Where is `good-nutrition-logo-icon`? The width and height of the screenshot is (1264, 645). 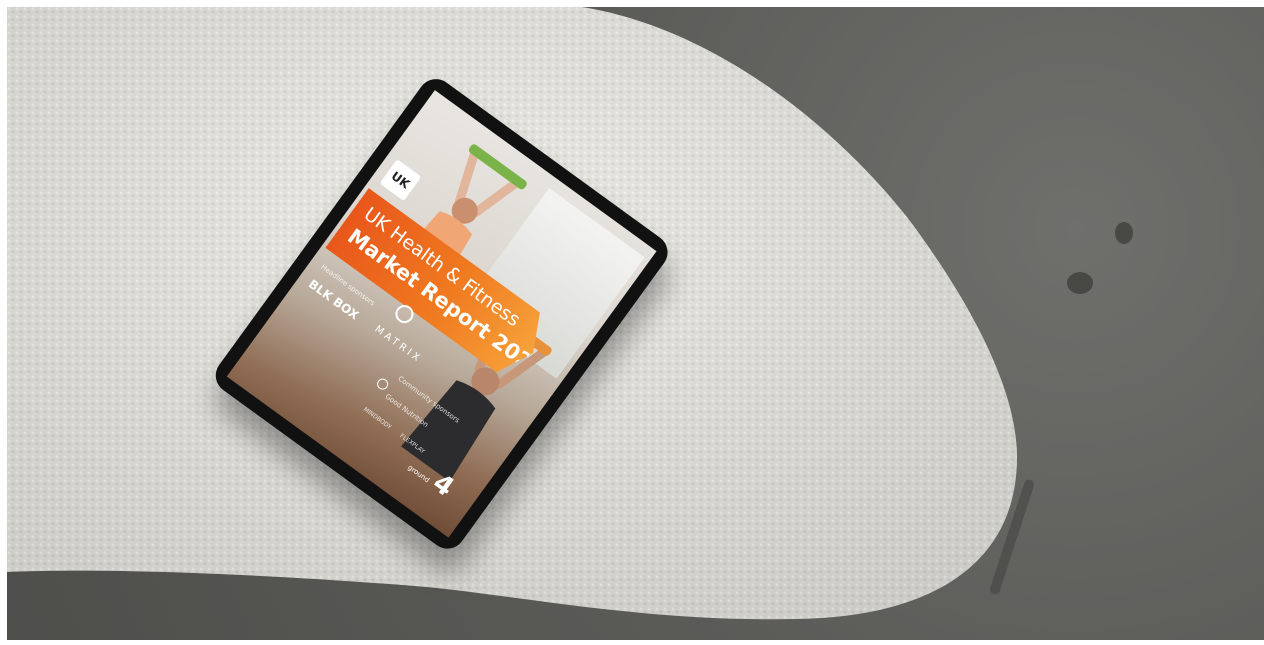
good-nutrition-logo-icon is located at coordinates (382, 384).